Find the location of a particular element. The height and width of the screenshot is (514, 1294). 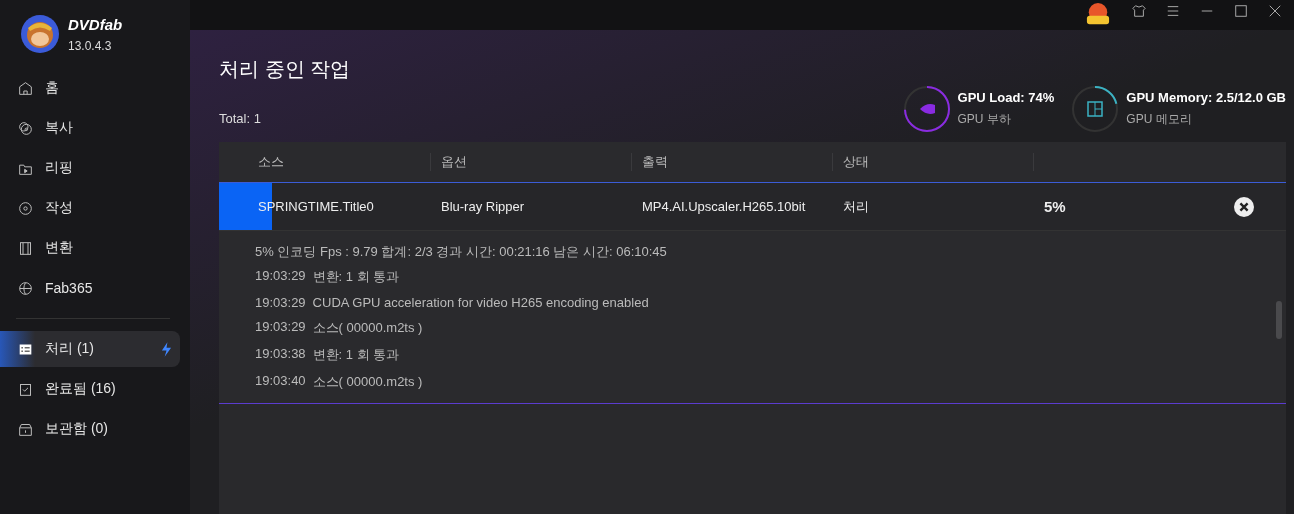

sidebar-item: 작성 is located at coordinates (90, 208).